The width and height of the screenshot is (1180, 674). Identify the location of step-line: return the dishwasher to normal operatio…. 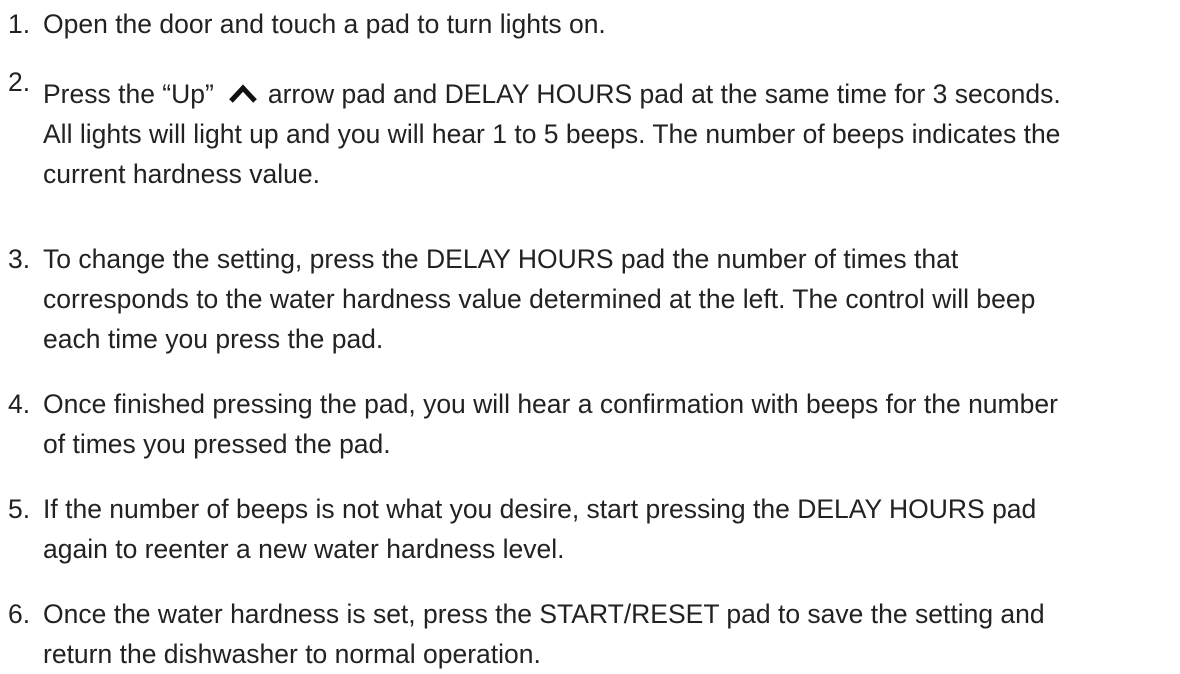
(292, 654).